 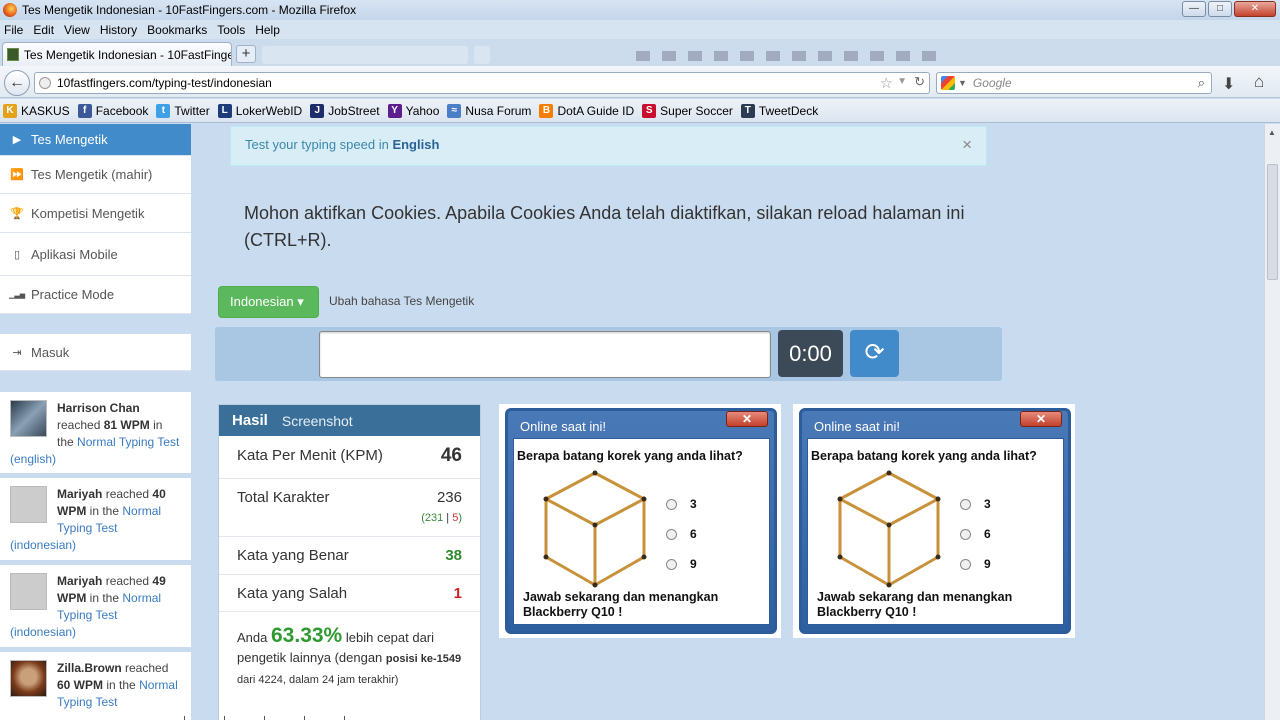 I want to click on reload-icon: ↻, so click(x=919, y=82).